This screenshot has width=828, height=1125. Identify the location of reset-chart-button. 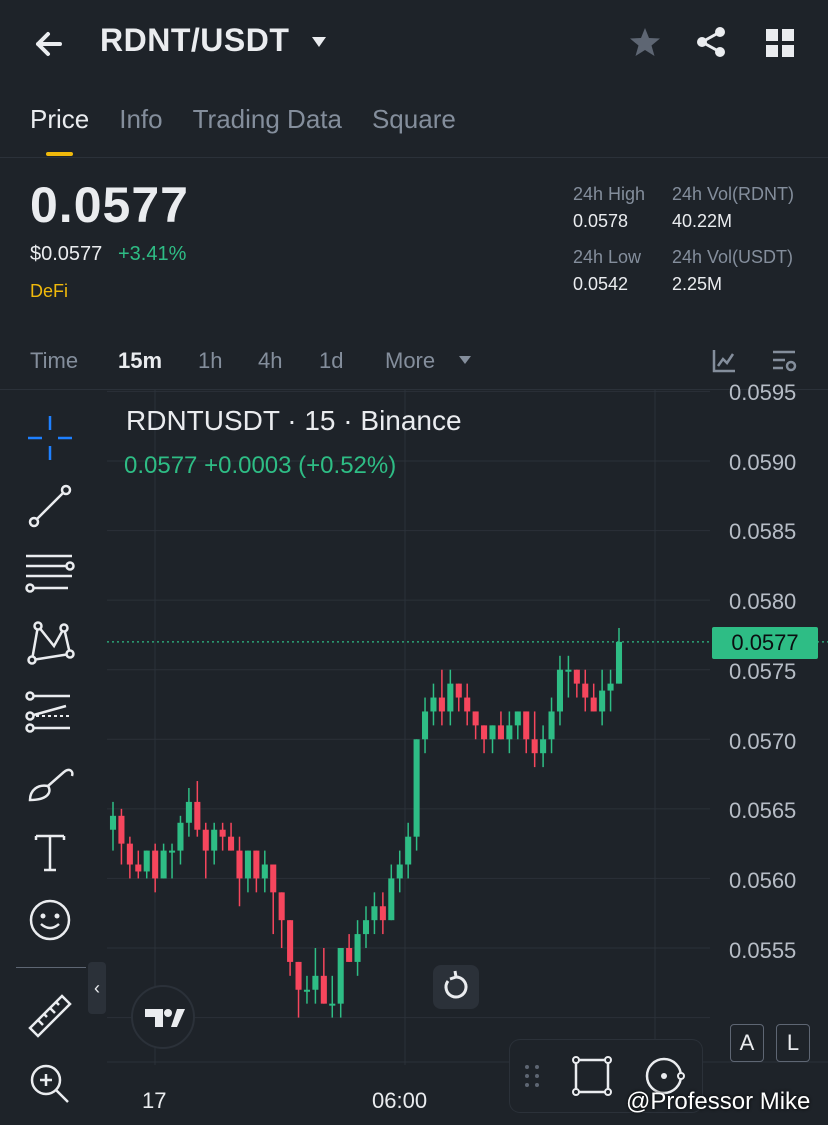
(456, 987).